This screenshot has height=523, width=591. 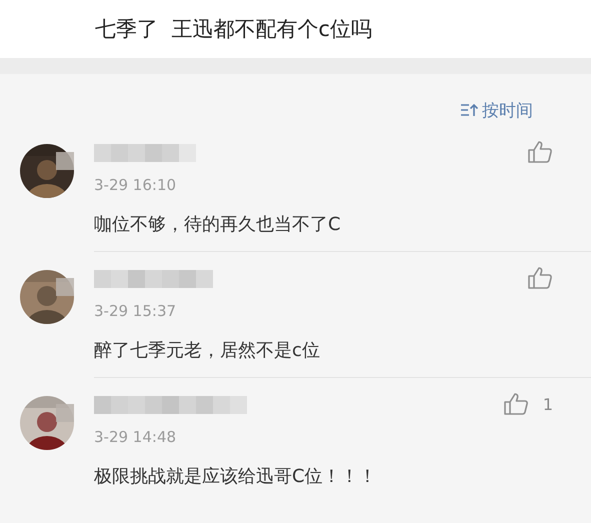 What do you see at coordinates (233, 29) in the screenshot?
I see `post-title: 七季了 王迅都不配有个c位吗` at bounding box center [233, 29].